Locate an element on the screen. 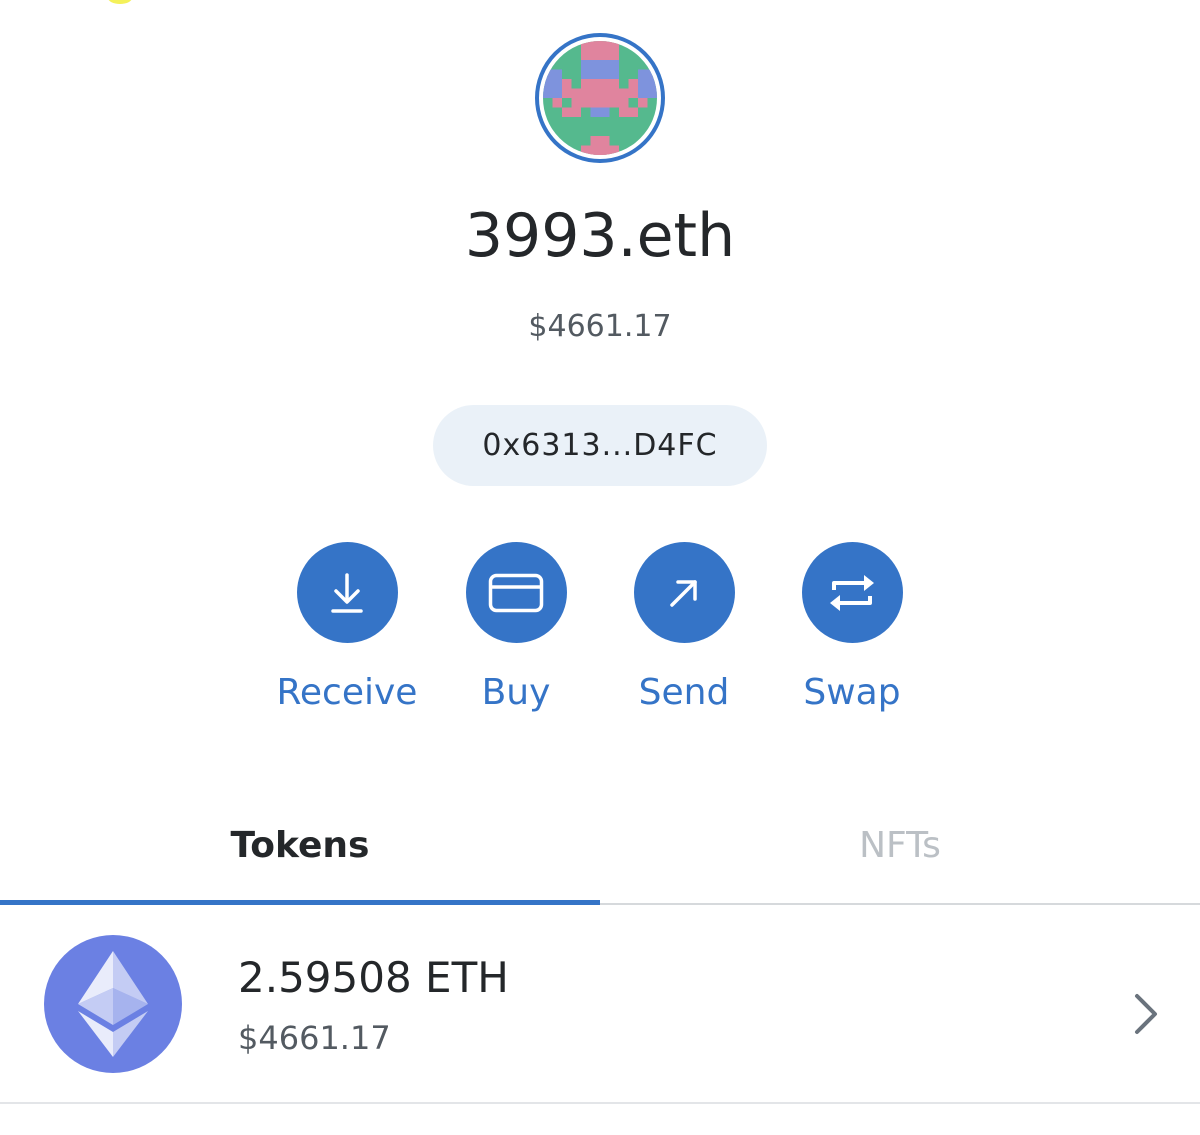 Image resolution: width=1200 pixels, height=1135 pixels. tab-tokens-label: Tokens is located at coordinates (300, 845).